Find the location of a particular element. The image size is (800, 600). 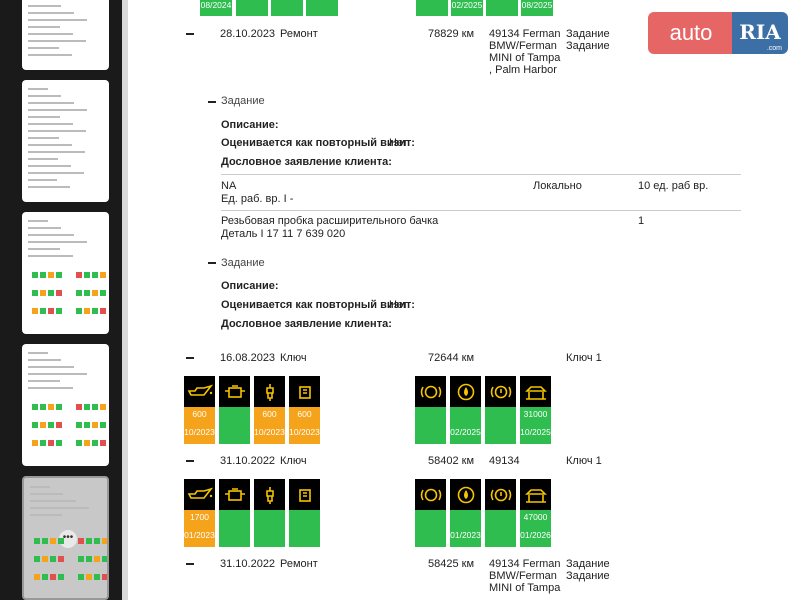

car-lift-icon is located at coordinates (535, 391).